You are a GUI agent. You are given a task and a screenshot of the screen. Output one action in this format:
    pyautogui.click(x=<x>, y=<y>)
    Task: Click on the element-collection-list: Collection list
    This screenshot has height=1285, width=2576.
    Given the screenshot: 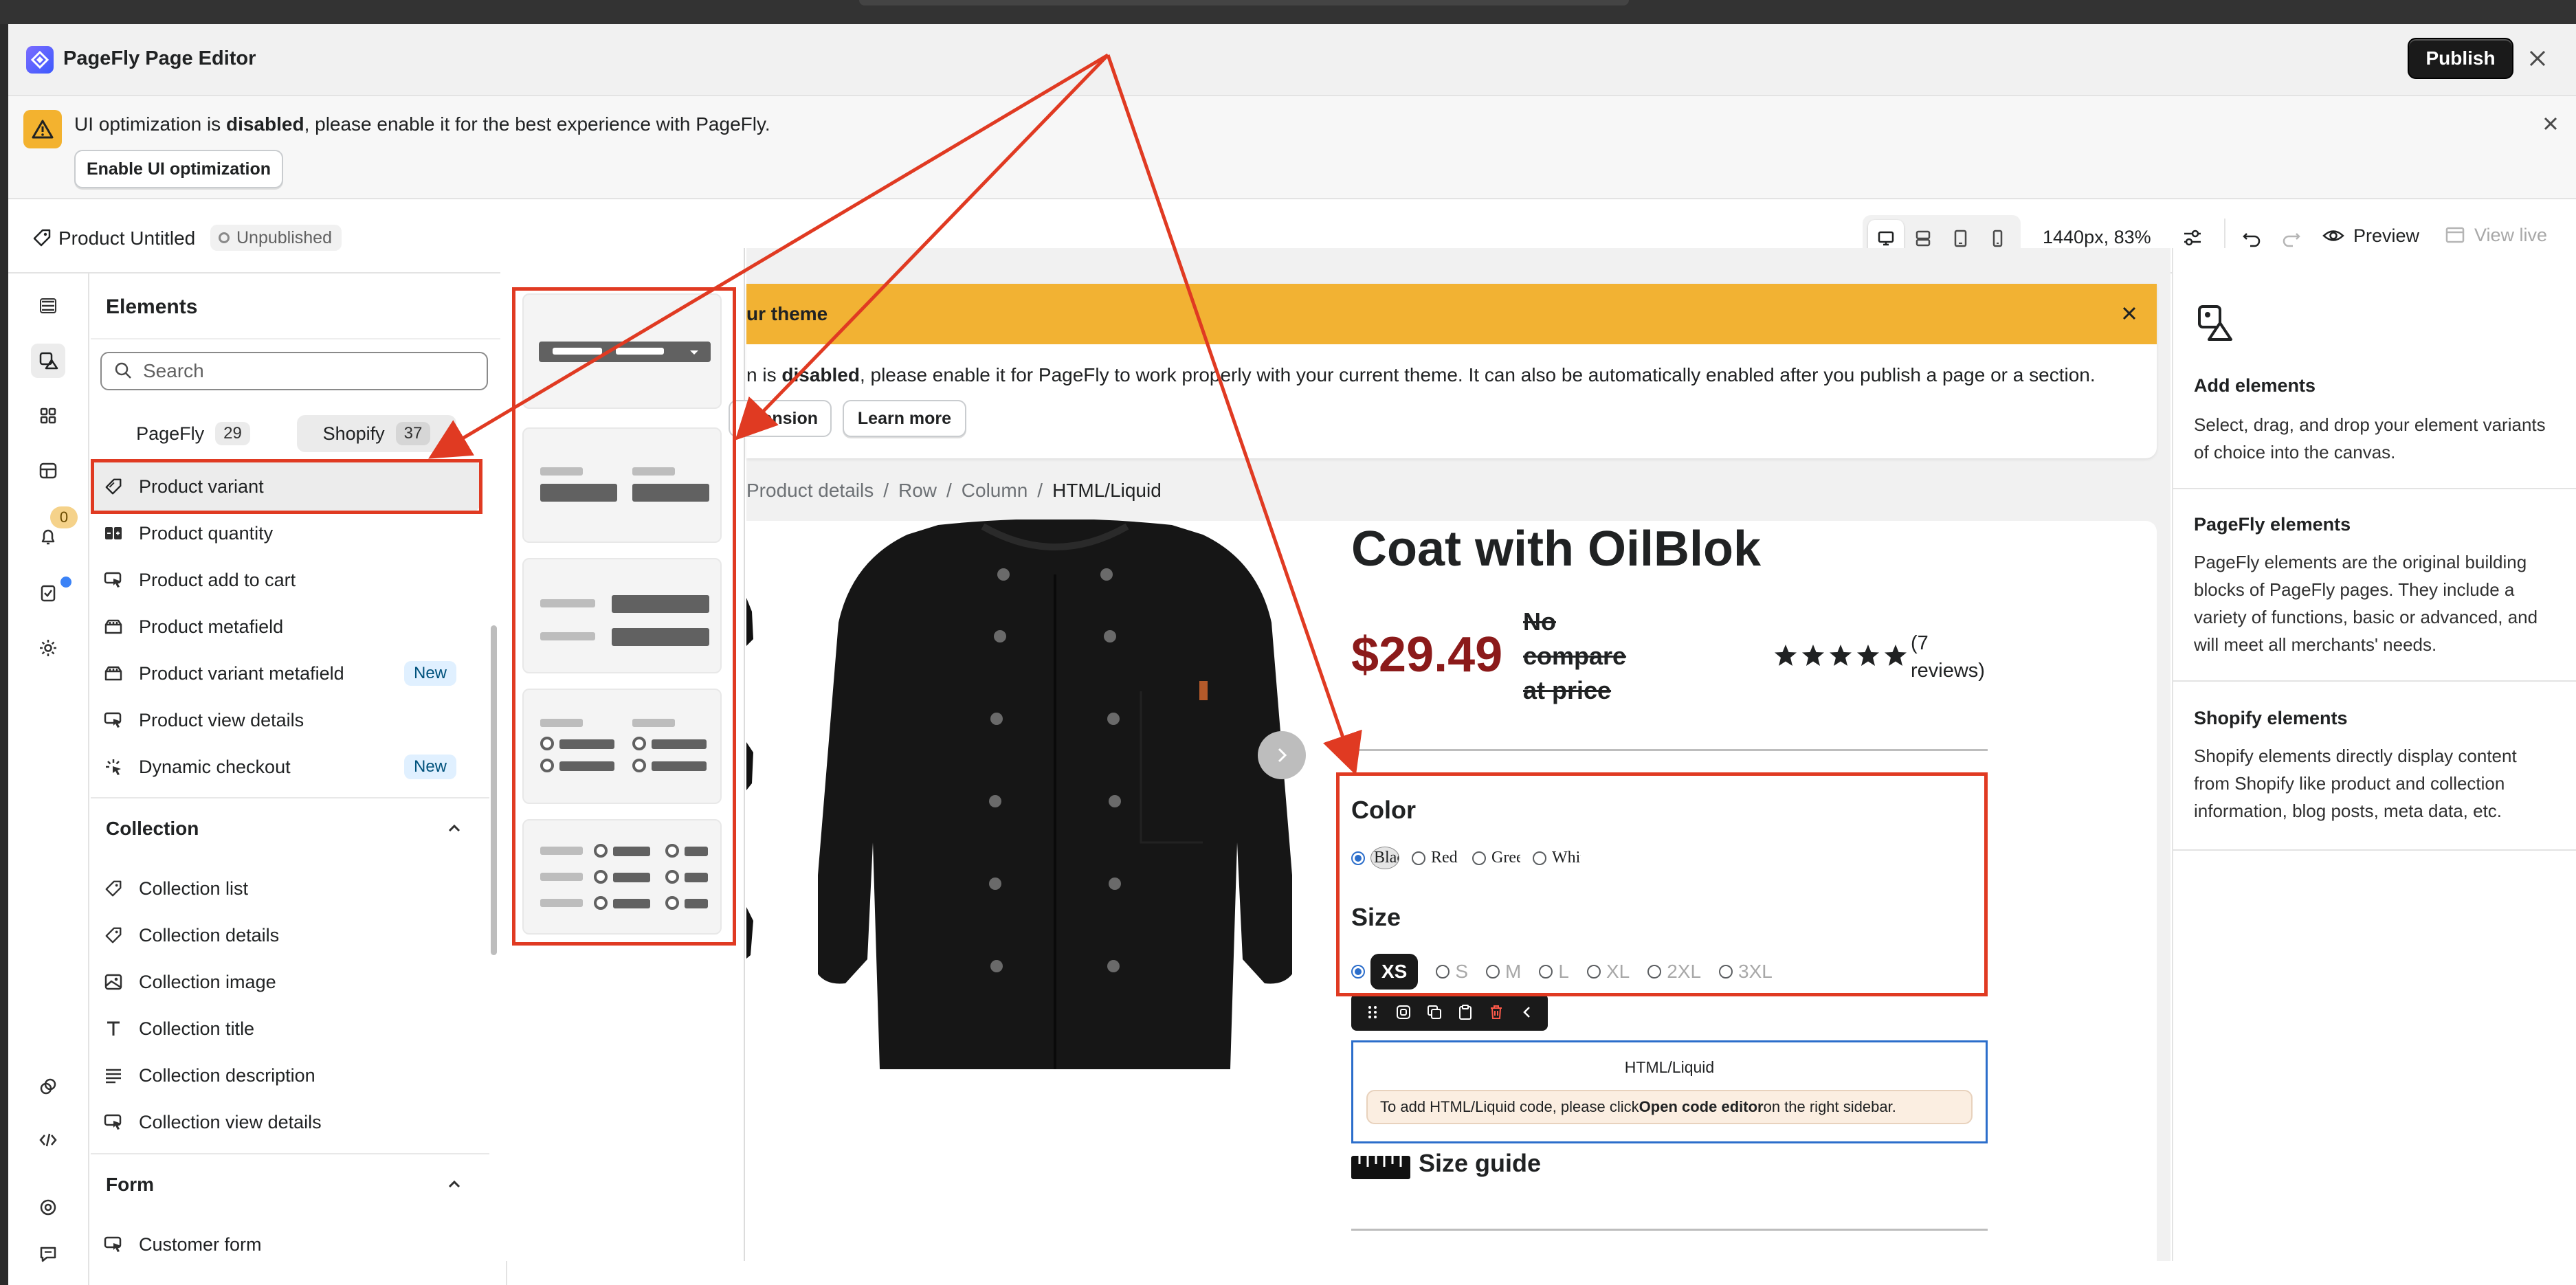 What is the action you would take?
    pyautogui.click(x=175, y=888)
    